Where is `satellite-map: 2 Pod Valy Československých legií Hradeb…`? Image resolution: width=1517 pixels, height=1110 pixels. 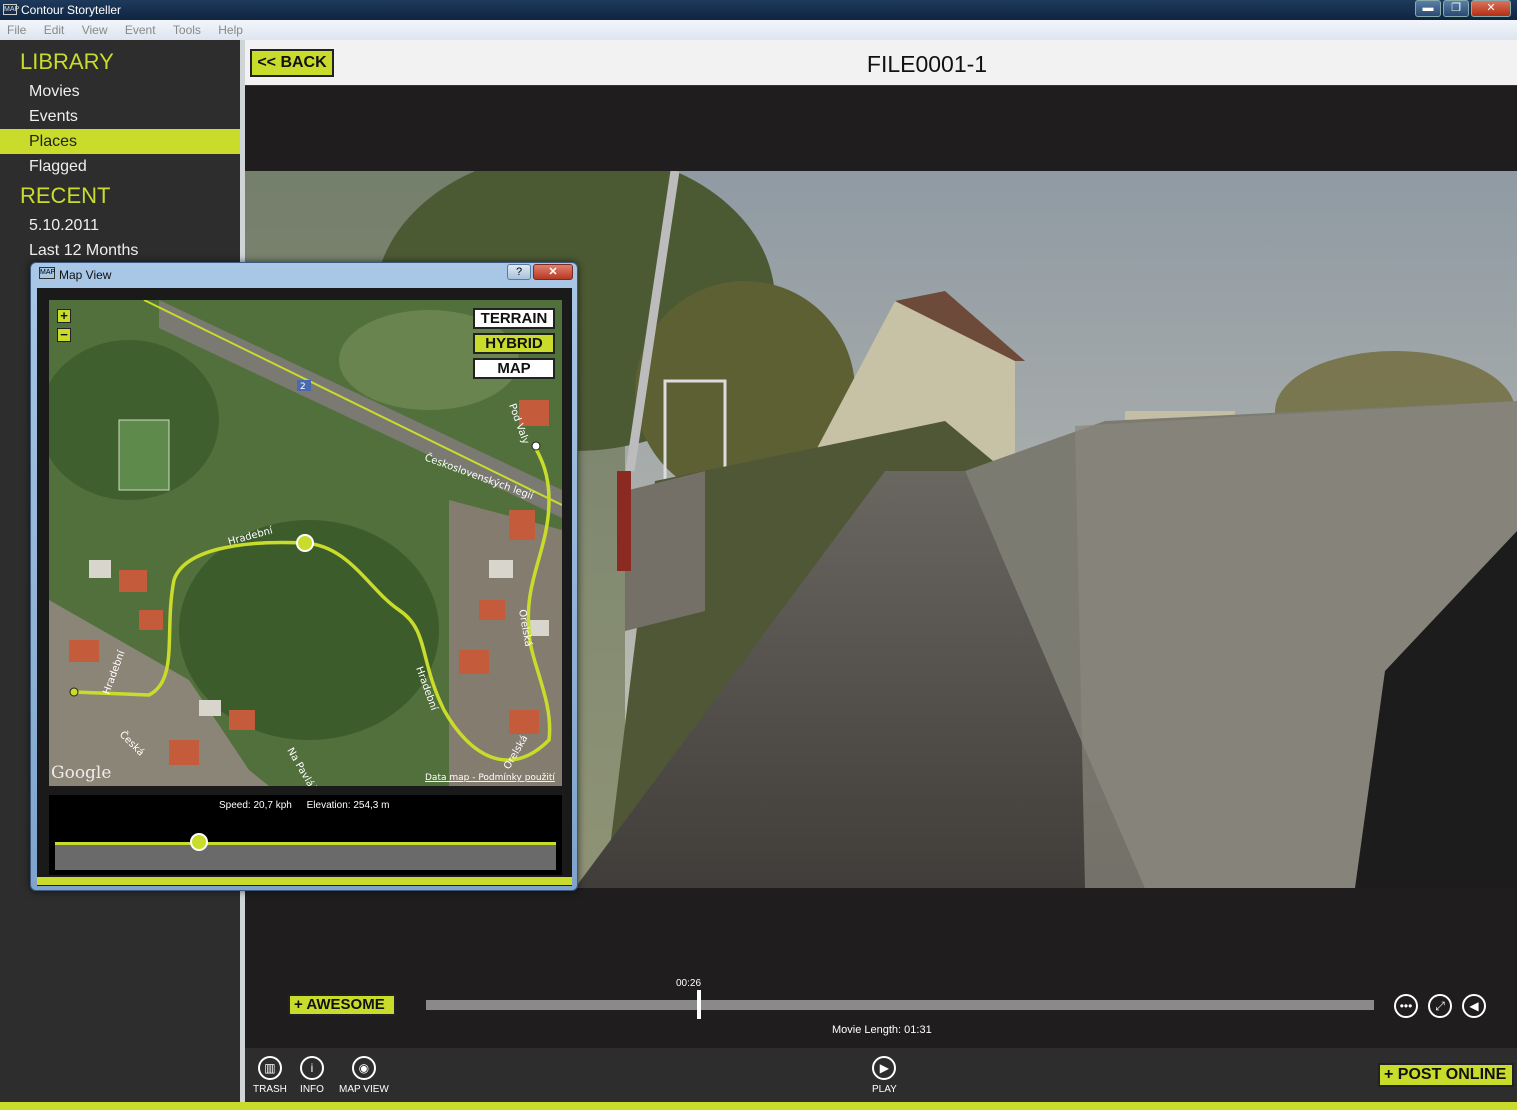 satellite-map: 2 Pod Valy Československých legií Hradeb… is located at coordinates (305, 543).